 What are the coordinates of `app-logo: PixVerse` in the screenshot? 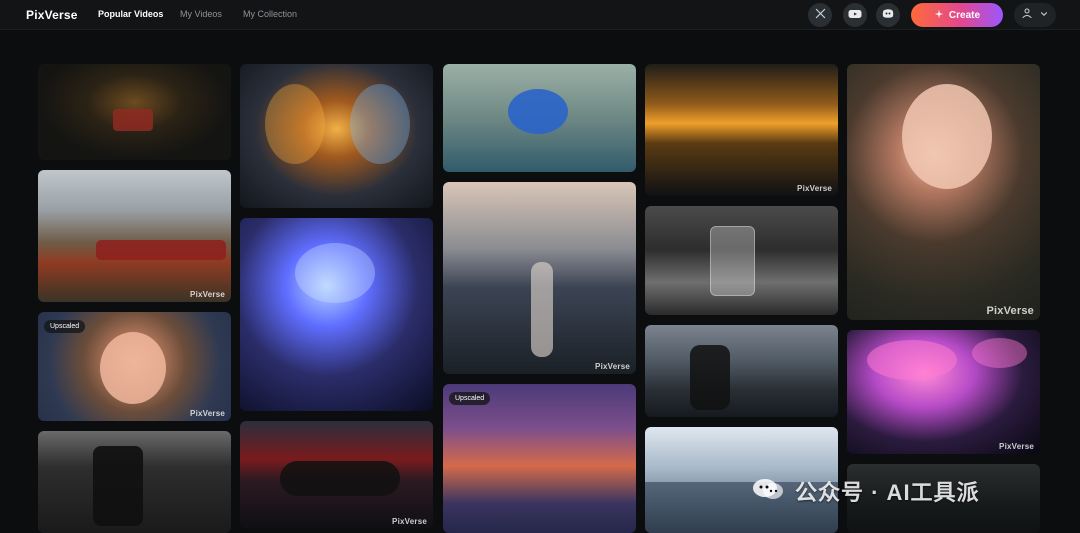 It's located at (52, 15).